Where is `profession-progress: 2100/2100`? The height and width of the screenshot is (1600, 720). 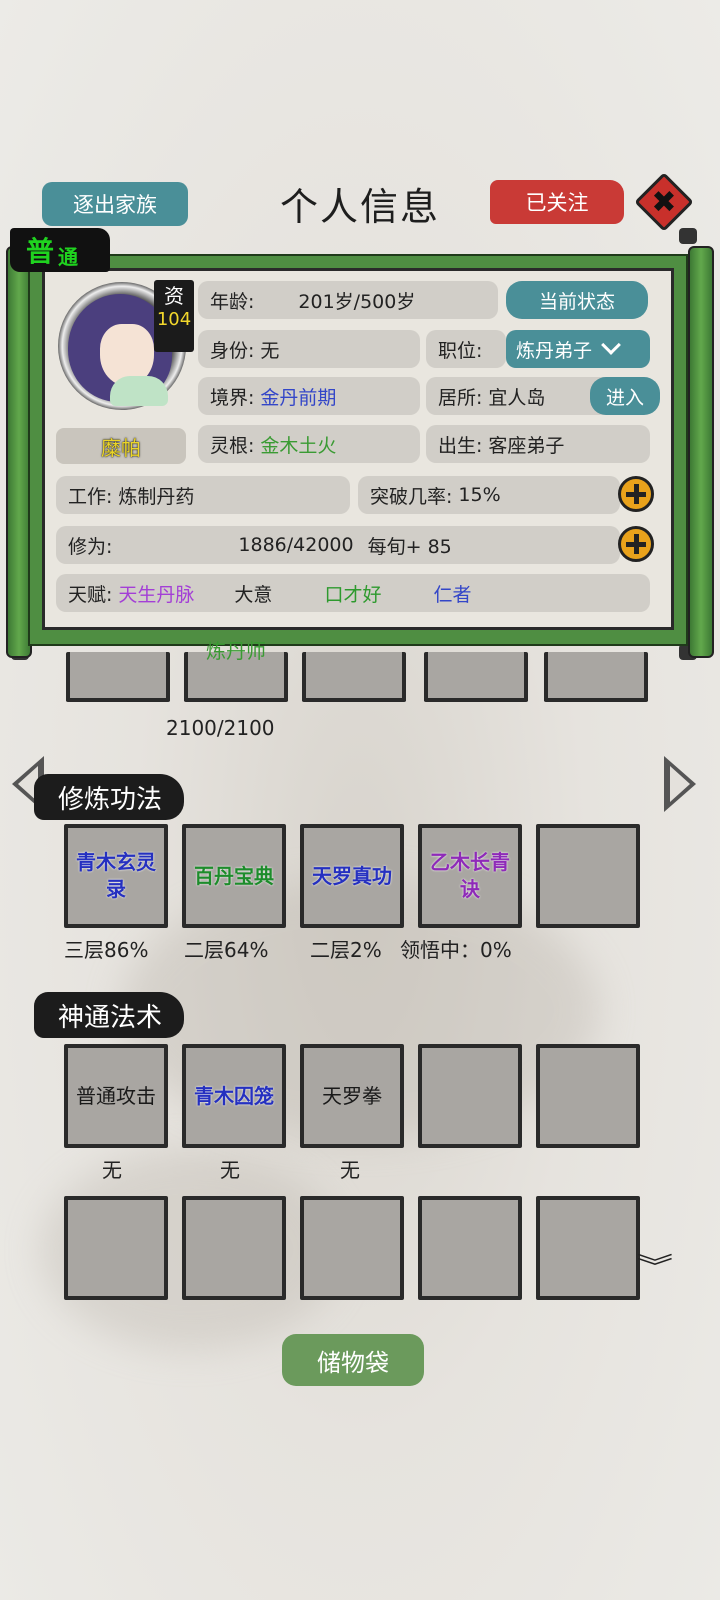 profession-progress: 2100/2100 is located at coordinates (220, 728).